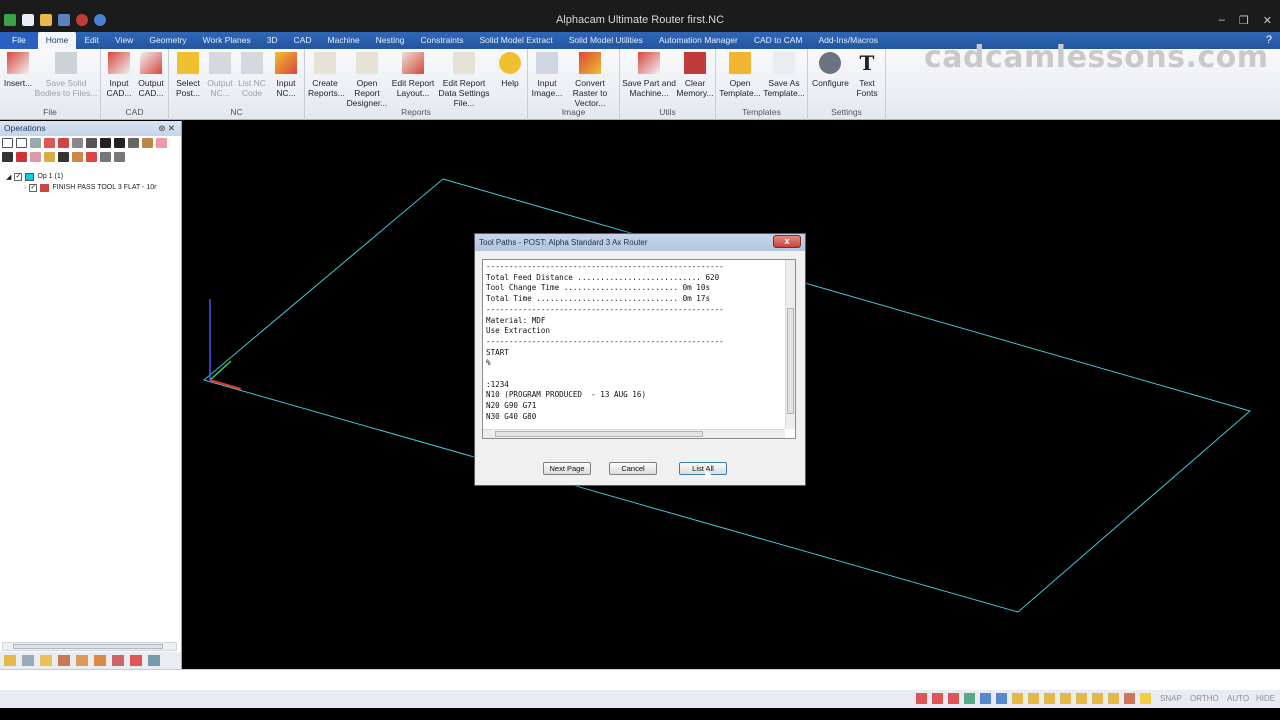 The image size is (1280, 720). Describe the element at coordinates (49, 143) in the screenshot. I see `edit-icon` at that location.